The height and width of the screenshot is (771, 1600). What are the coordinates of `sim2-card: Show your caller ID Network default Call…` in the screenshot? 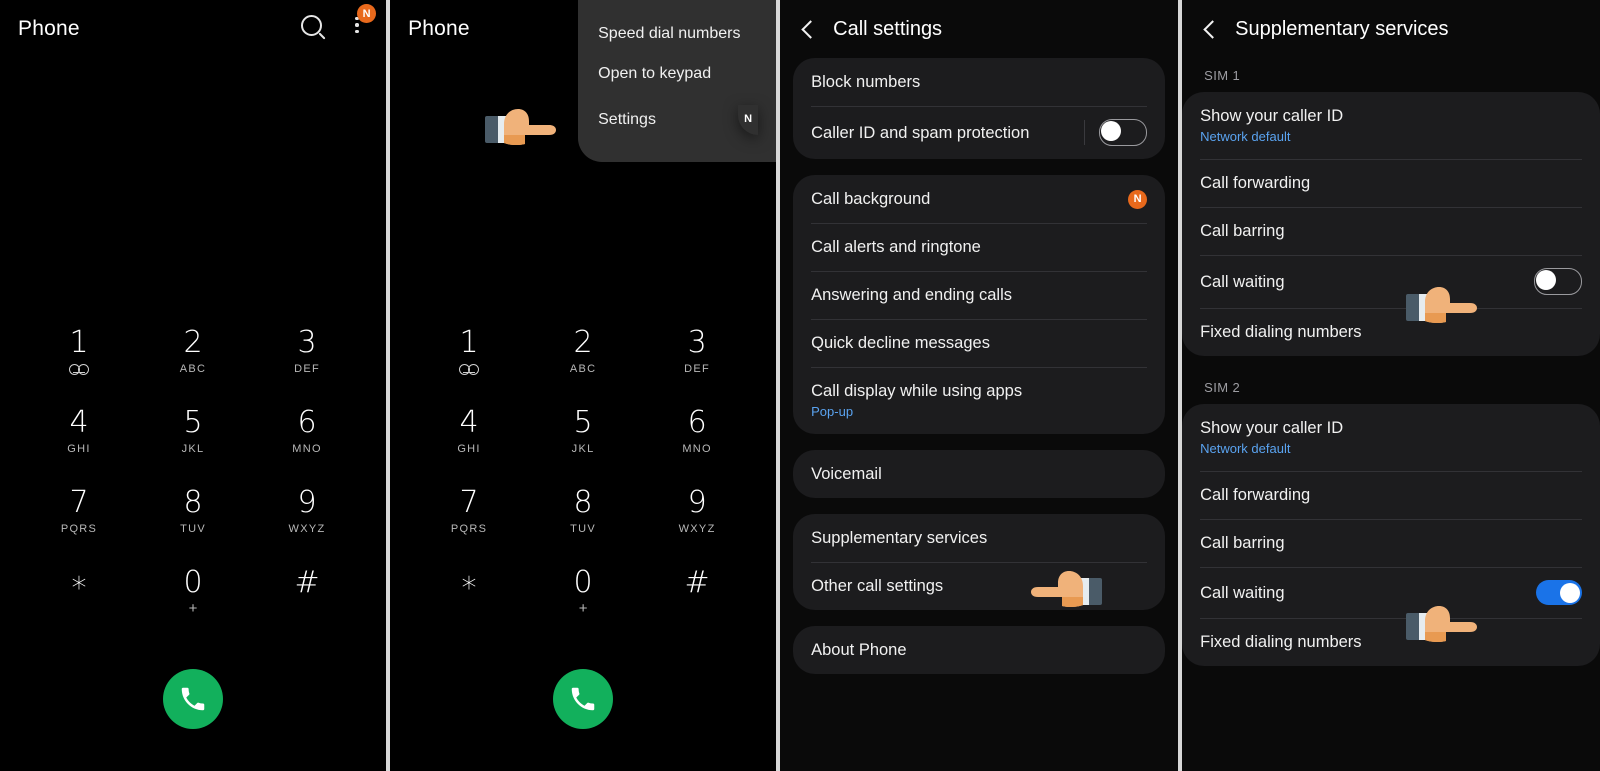 It's located at (1391, 535).